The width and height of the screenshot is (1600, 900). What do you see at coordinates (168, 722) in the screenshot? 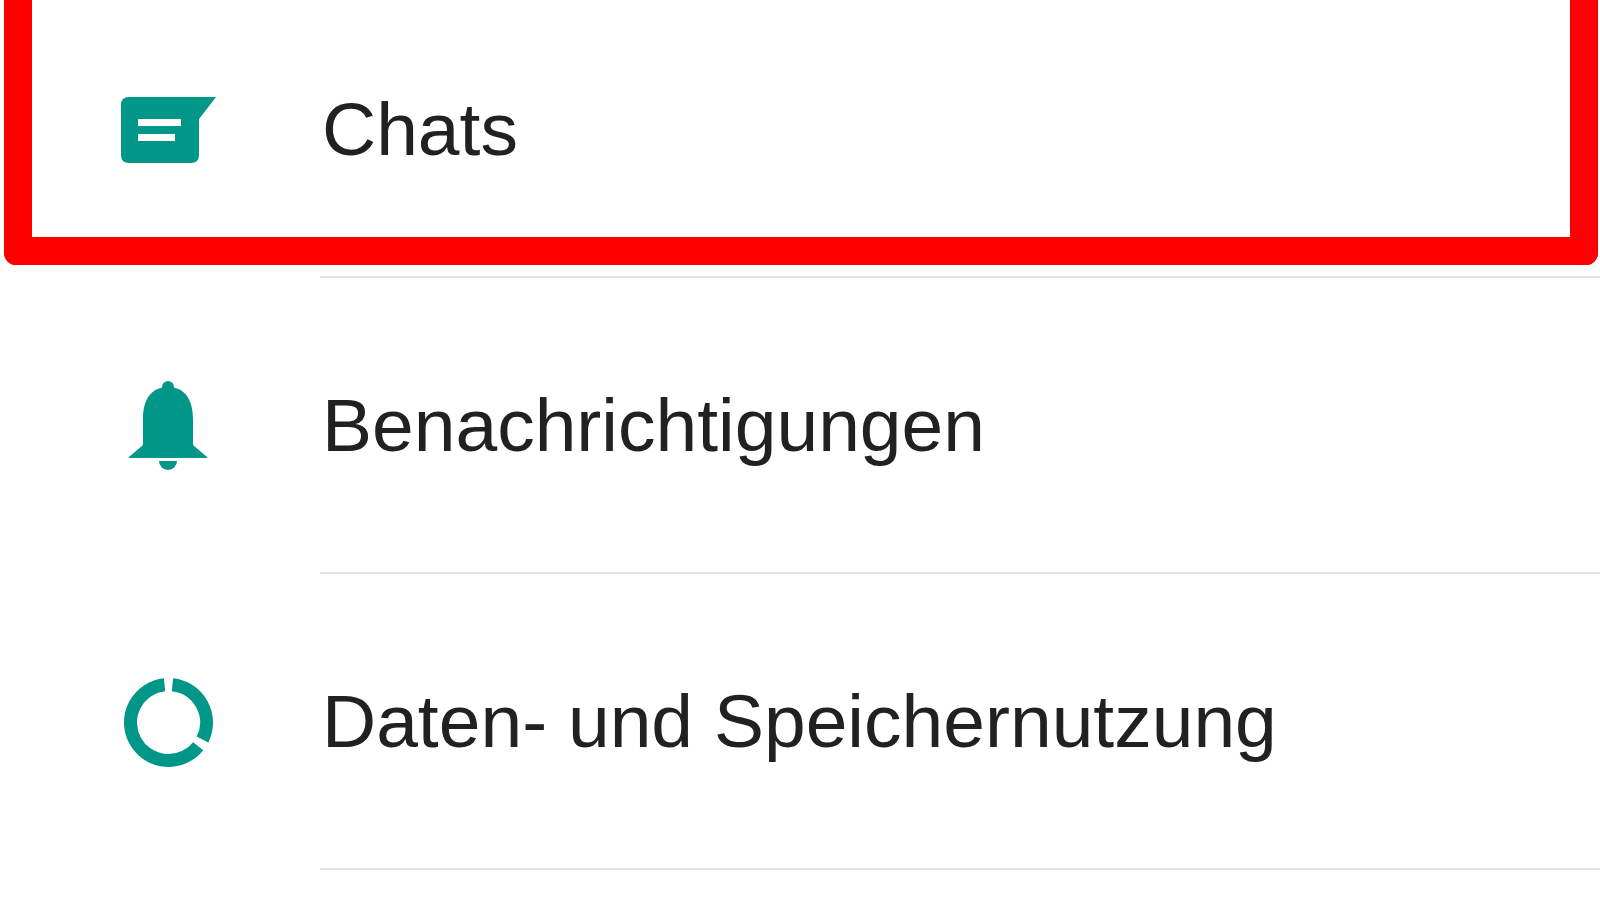
I see `donut-chart-icon` at bounding box center [168, 722].